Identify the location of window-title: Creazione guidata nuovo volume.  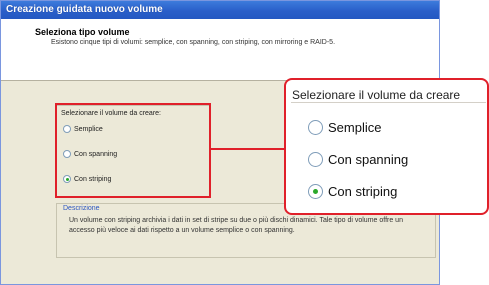
(84, 9).